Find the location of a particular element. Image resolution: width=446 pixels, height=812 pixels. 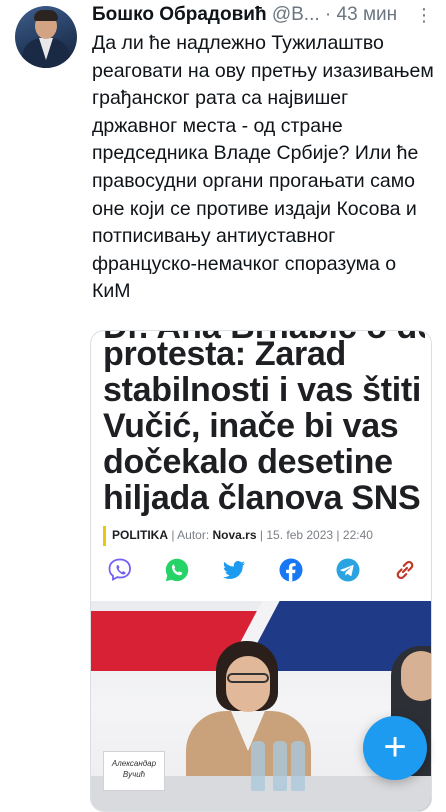

photo-person-glasses is located at coordinates (248, 678).